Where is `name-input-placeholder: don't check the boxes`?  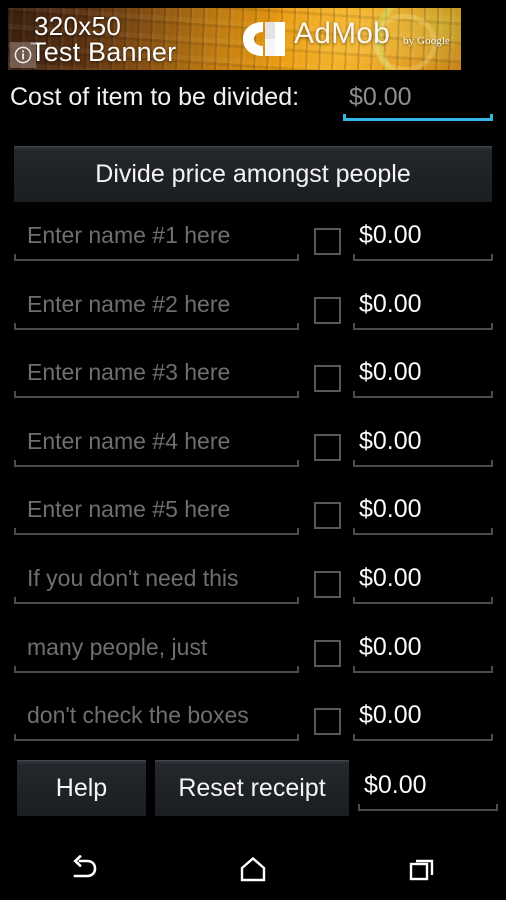
name-input-placeholder: don't check the boxes is located at coordinates (138, 715).